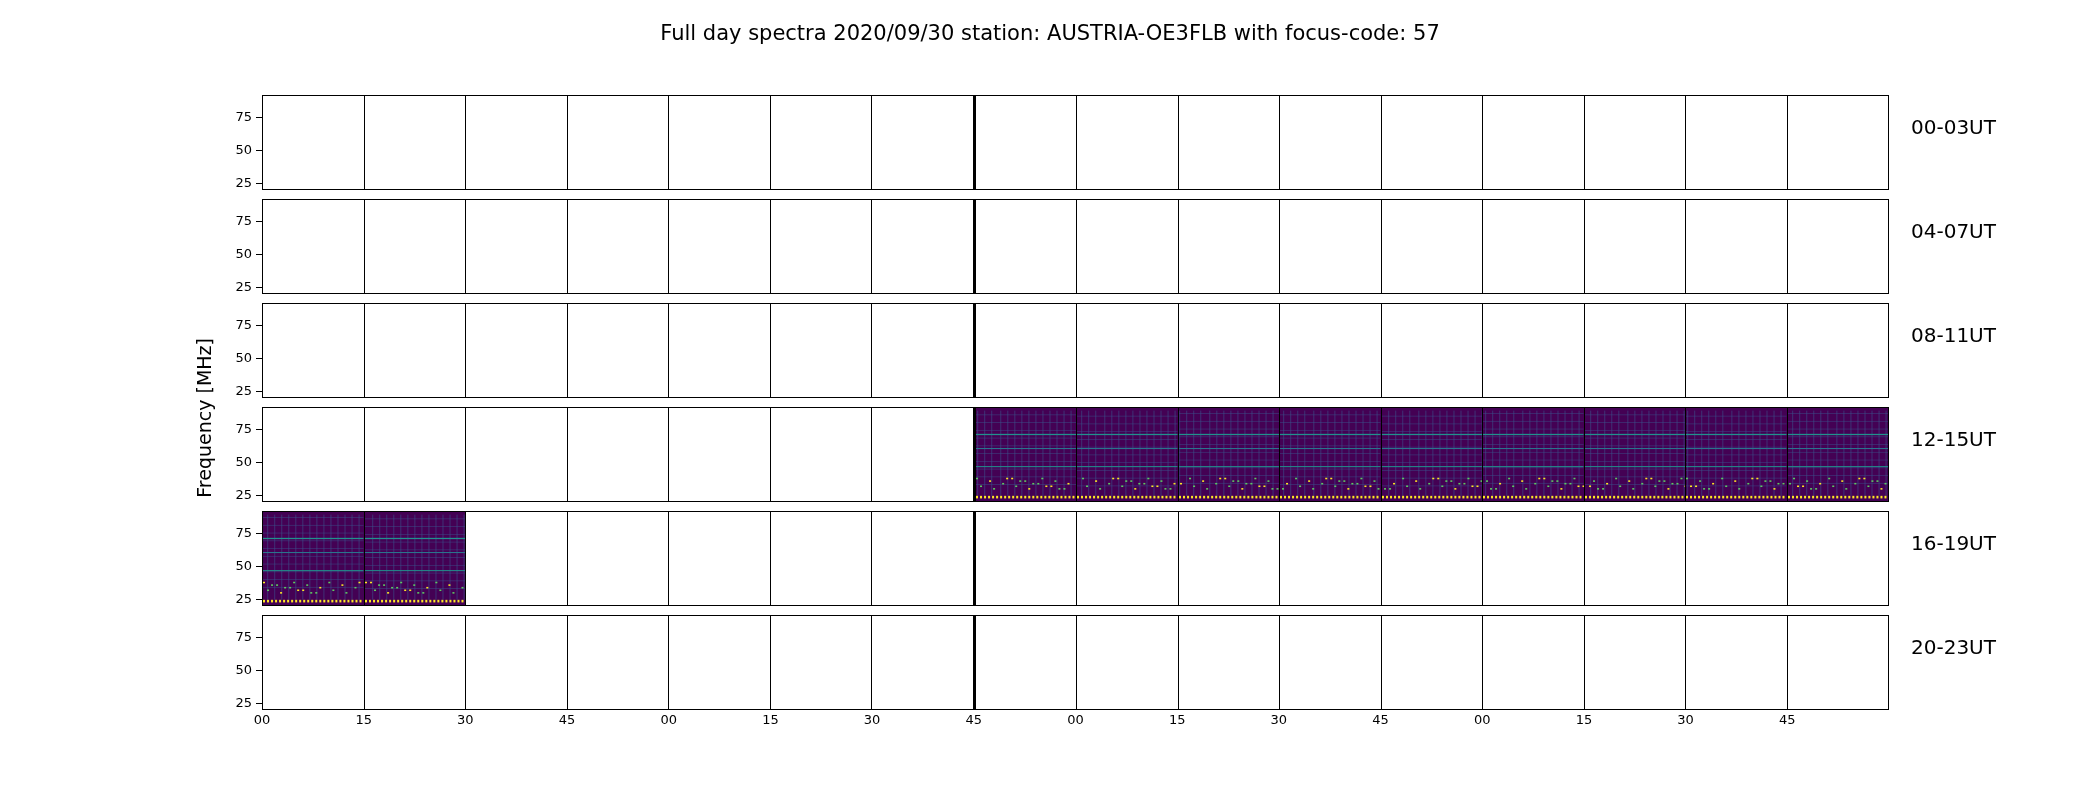 This screenshot has width=2100, height=800. I want to click on row-label: 20-23UT, so click(1953, 647).